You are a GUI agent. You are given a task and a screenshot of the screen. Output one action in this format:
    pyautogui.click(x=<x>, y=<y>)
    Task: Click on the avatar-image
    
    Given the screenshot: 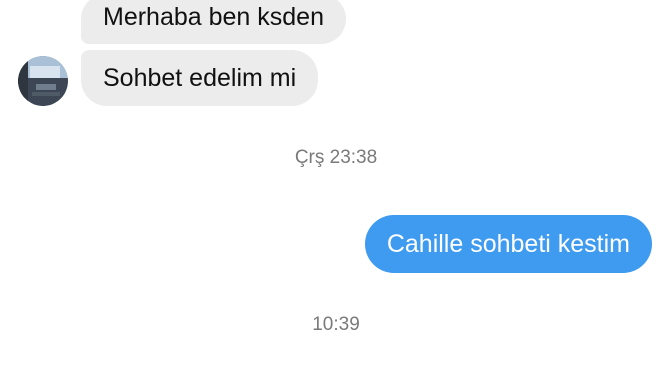 What is the action you would take?
    pyautogui.click(x=43, y=81)
    